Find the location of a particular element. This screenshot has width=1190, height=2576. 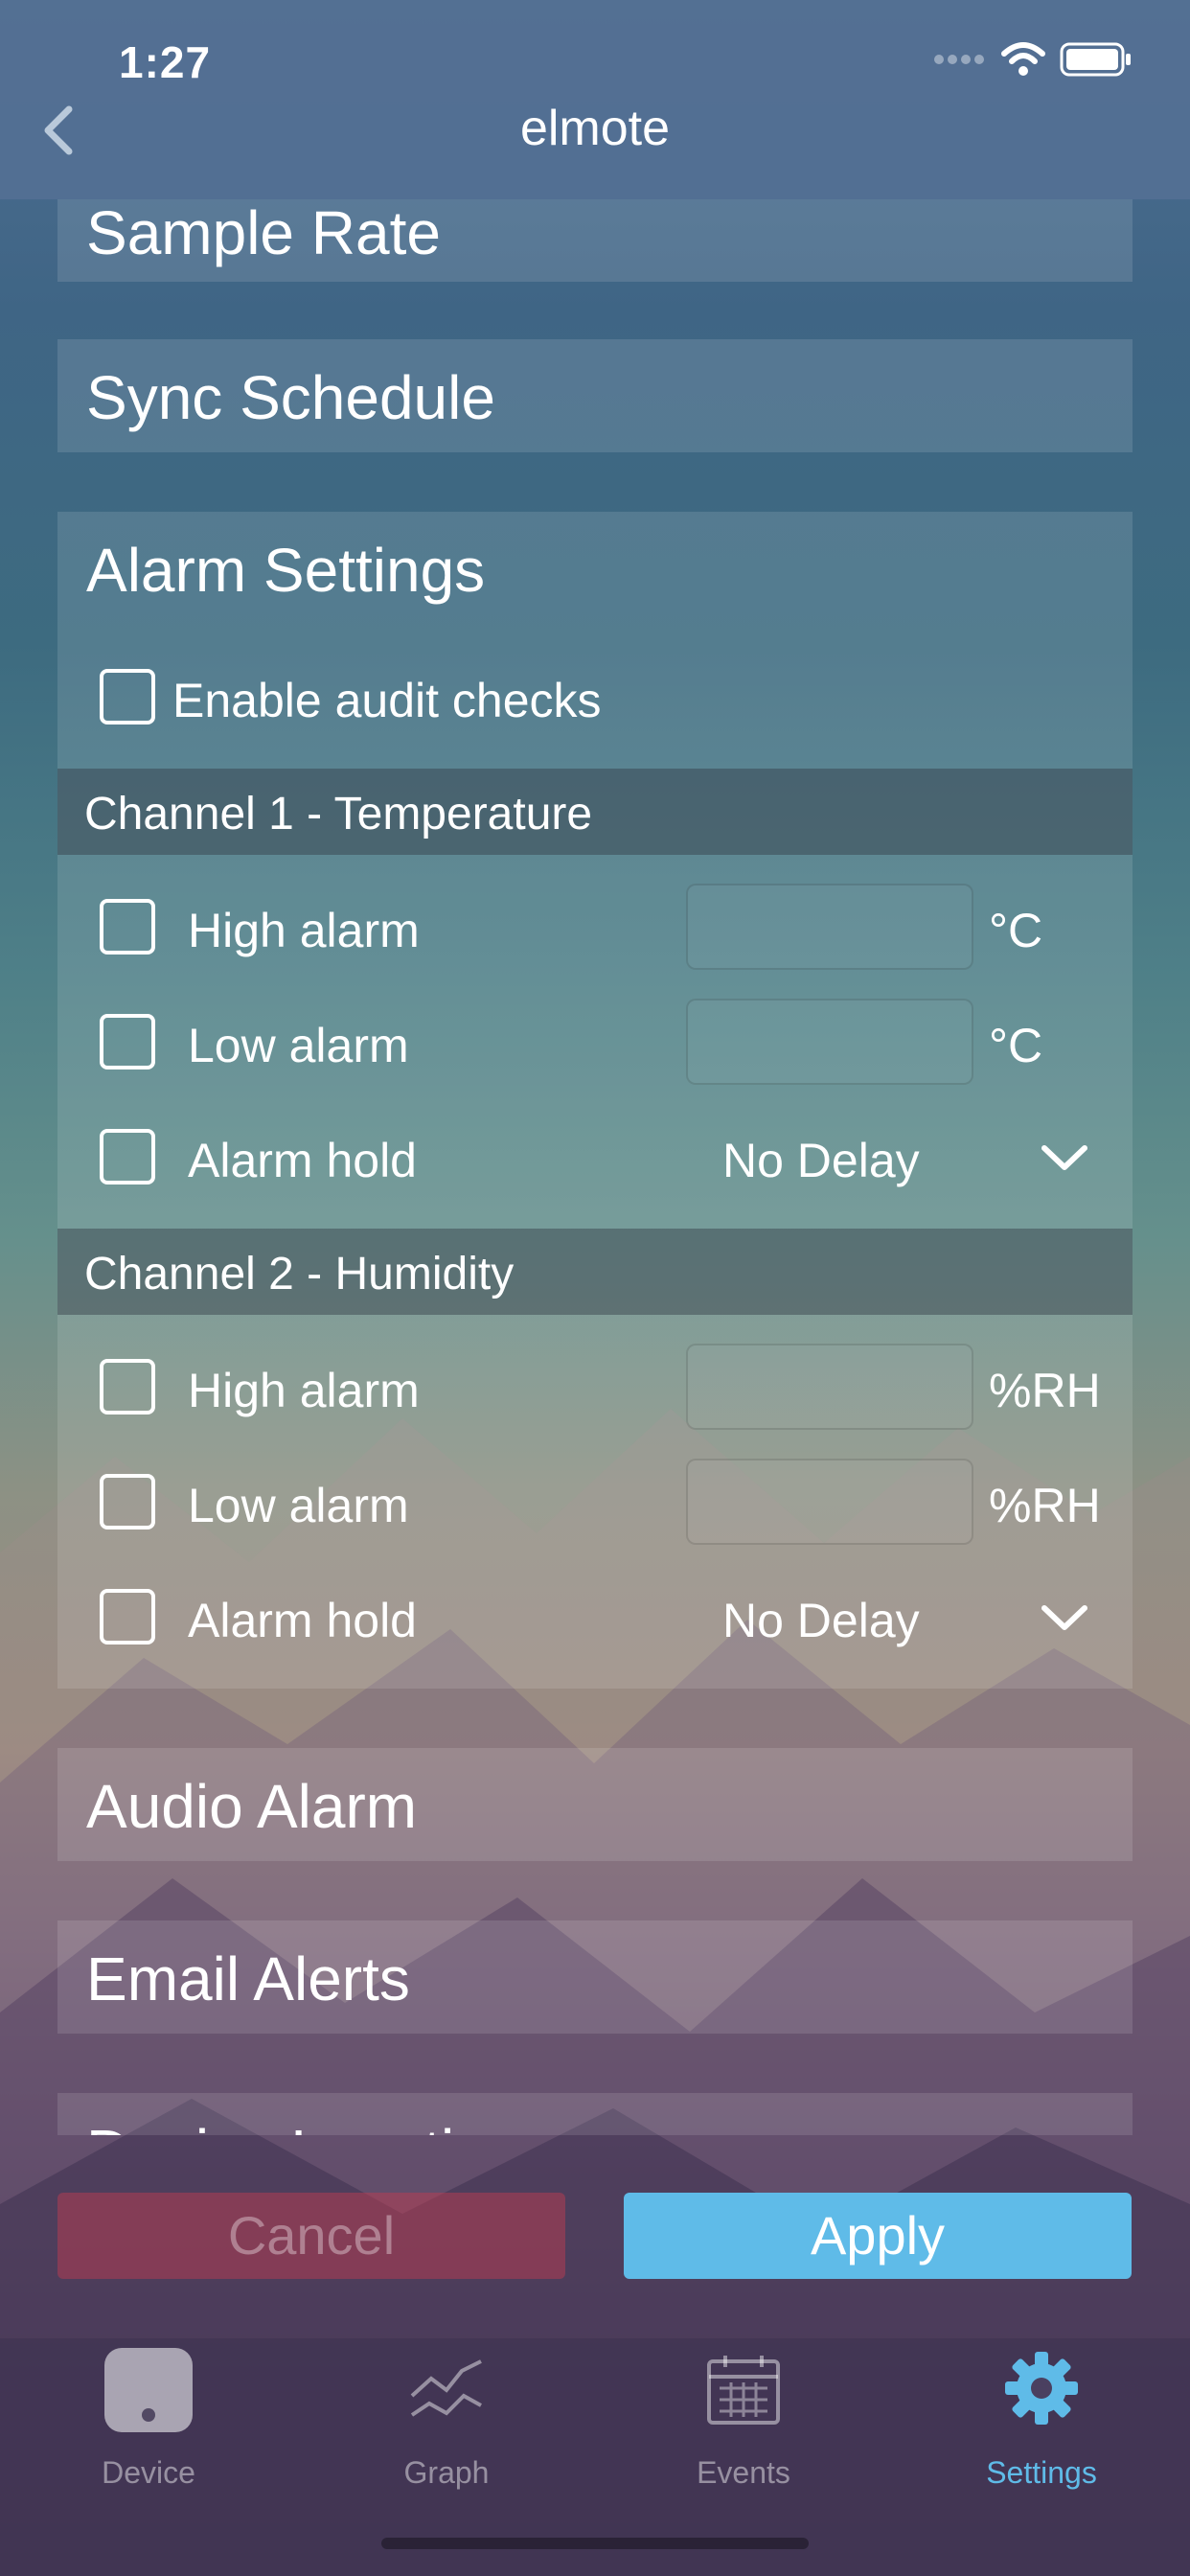

ch2-low-alarm-checkbox is located at coordinates (128, 1502).